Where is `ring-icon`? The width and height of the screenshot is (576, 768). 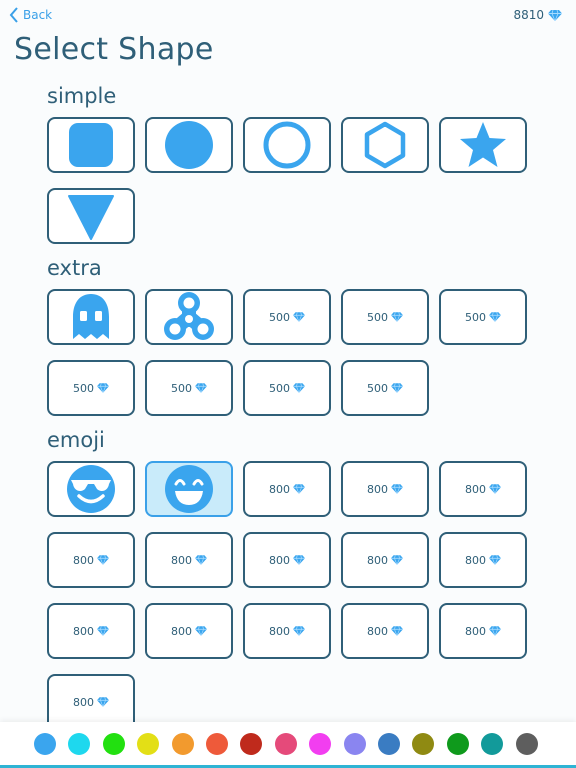 ring-icon is located at coordinates (287, 145).